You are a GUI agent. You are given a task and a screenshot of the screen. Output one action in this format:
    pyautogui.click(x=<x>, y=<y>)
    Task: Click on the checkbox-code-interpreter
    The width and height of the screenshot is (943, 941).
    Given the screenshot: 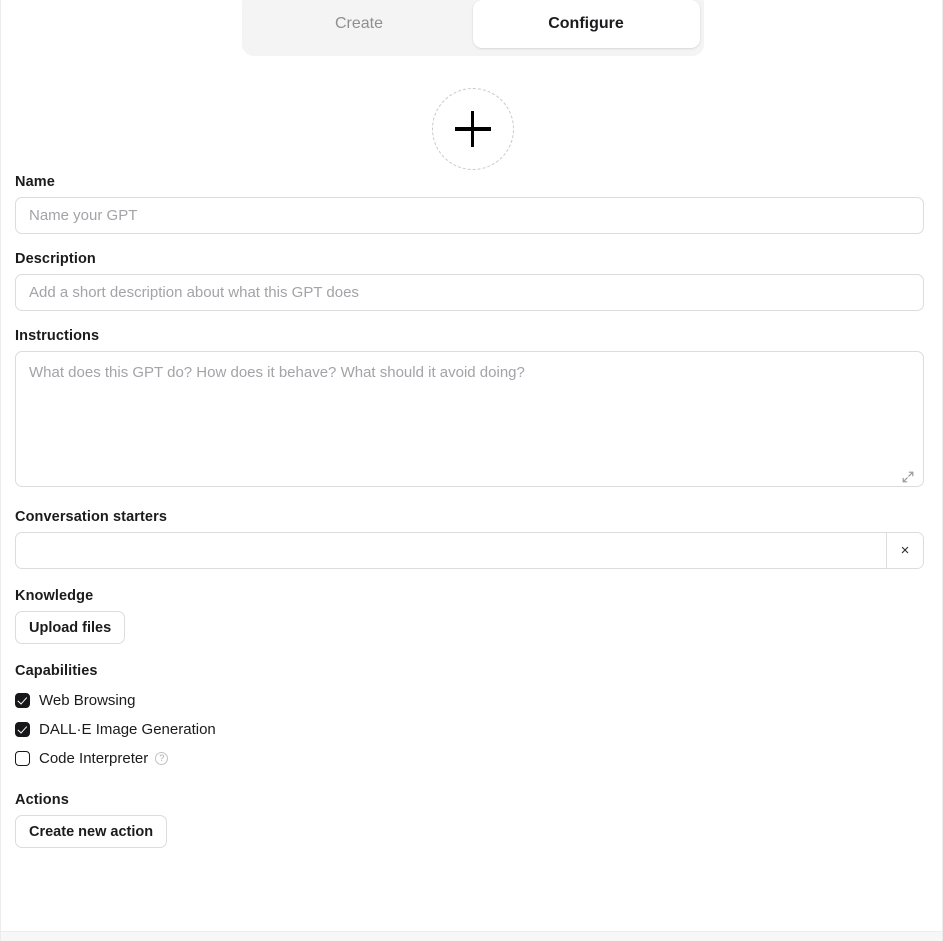 What is the action you would take?
    pyautogui.click(x=22, y=758)
    